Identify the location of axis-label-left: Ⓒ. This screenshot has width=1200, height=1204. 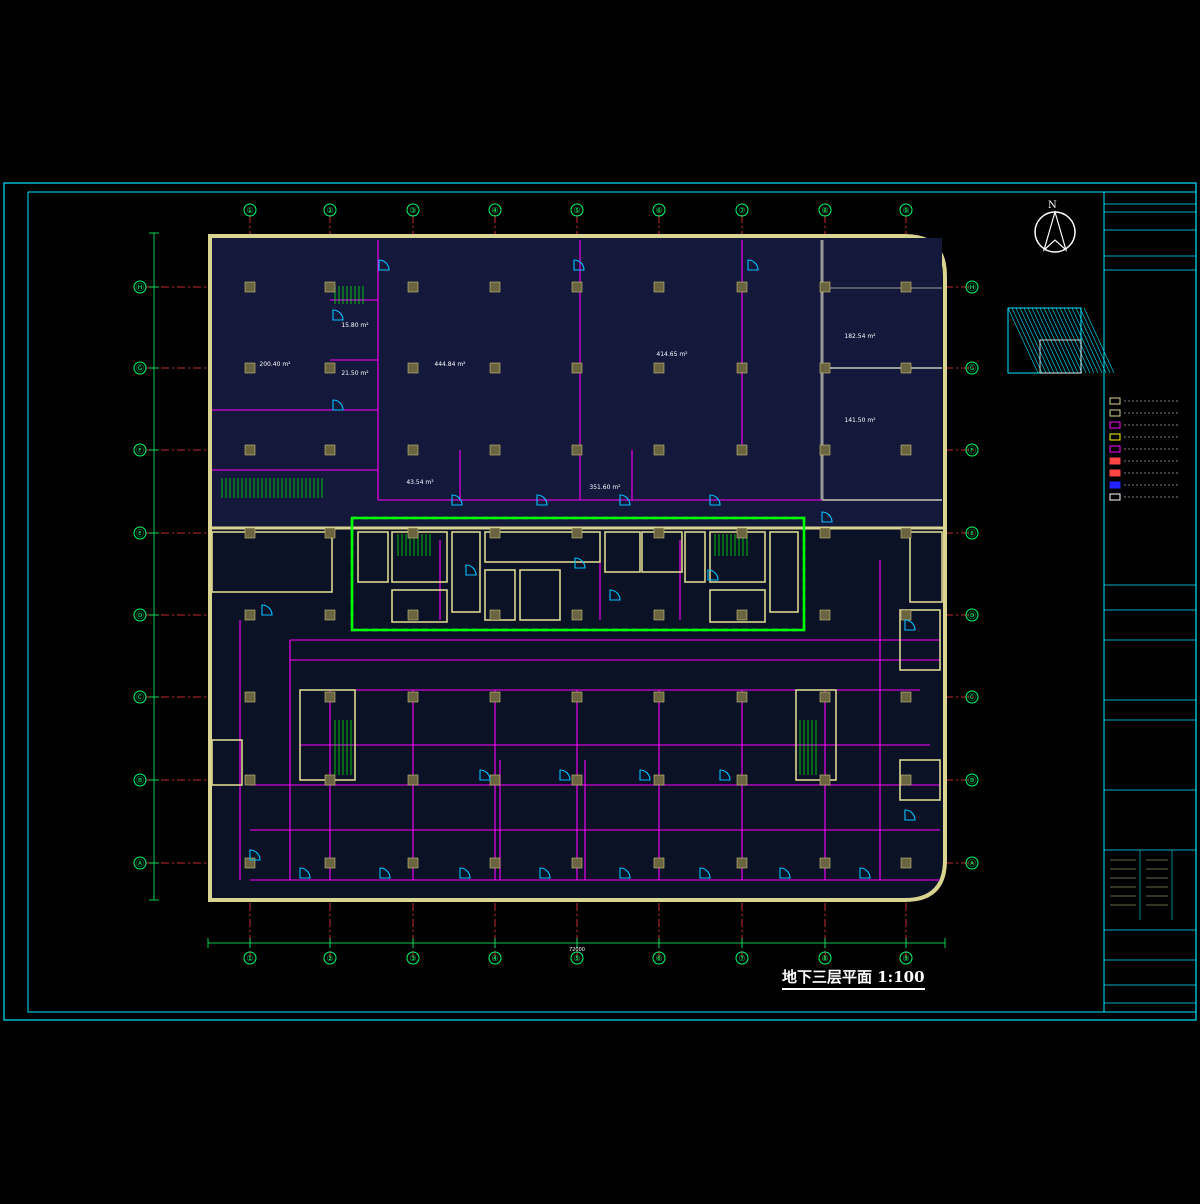
(140, 697).